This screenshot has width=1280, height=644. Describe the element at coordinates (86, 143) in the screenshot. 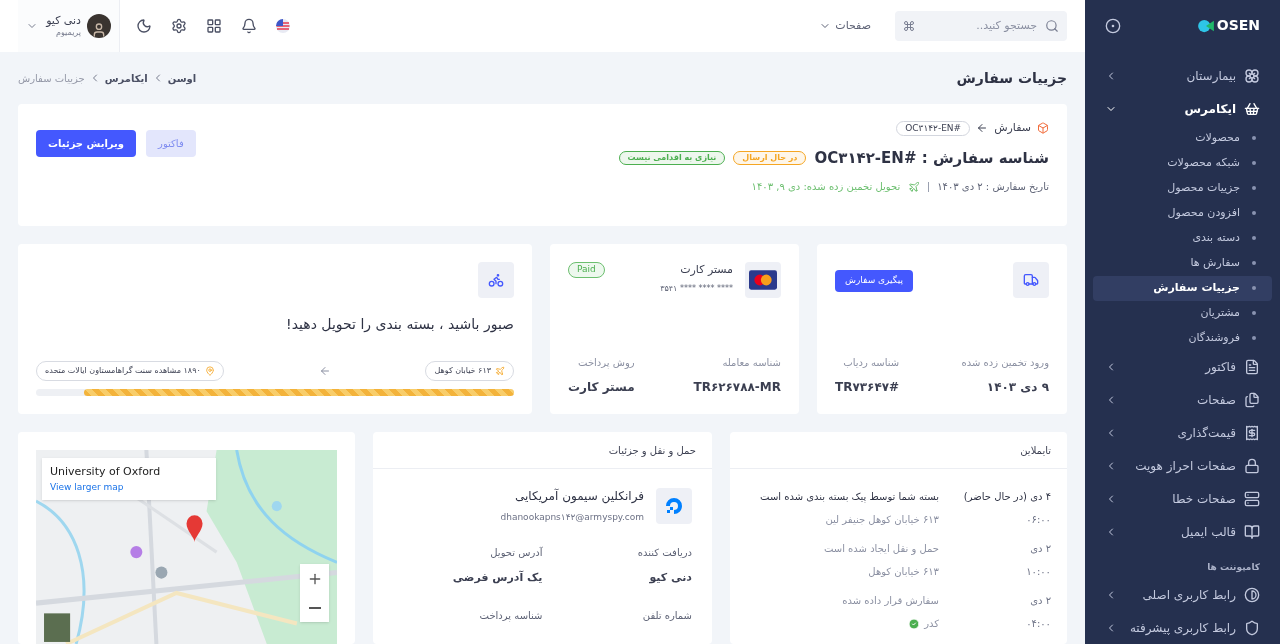

I see `edit-button: ویرایش جزئیات` at that location.